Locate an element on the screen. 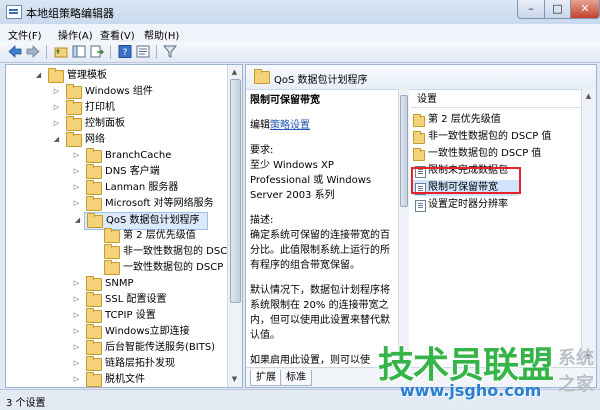 This screenshot has width=600, height=410. menu-view: 查看(V) is located at coordinates (117, 34).